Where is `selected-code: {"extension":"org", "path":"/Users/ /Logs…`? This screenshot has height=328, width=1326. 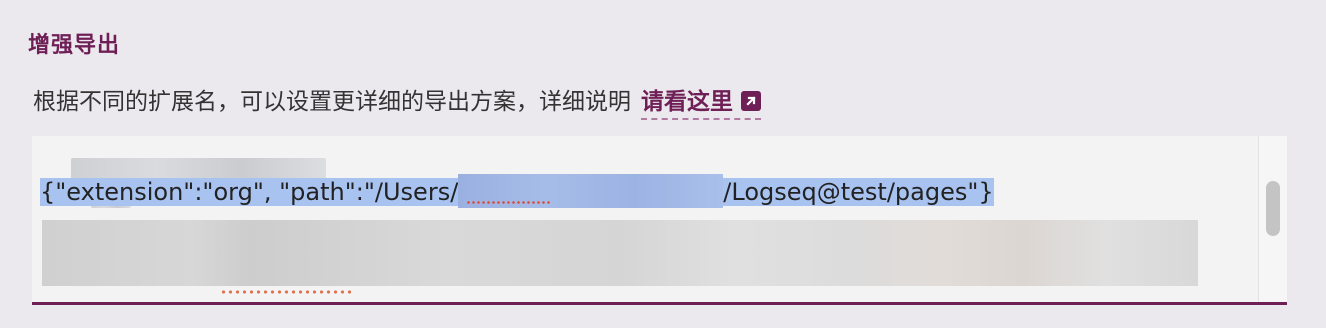 selected-code: {"extension":"org", "path":"/Users/ /Logs… is located at coordinates (517, 191).